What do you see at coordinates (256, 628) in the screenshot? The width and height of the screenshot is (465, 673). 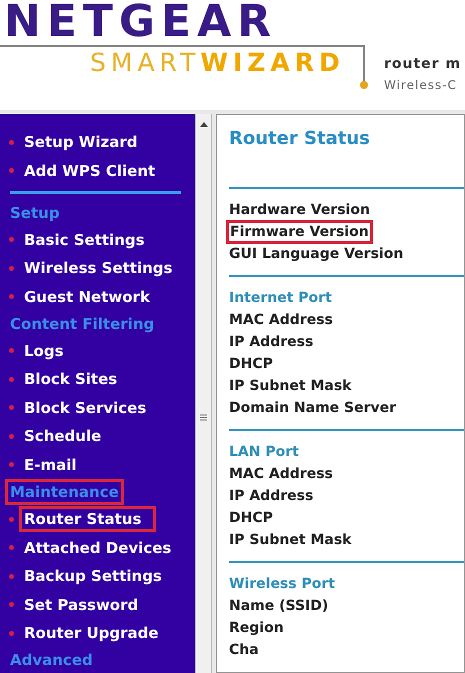 I see `field-label: Region` at bounding box center [256, 628].